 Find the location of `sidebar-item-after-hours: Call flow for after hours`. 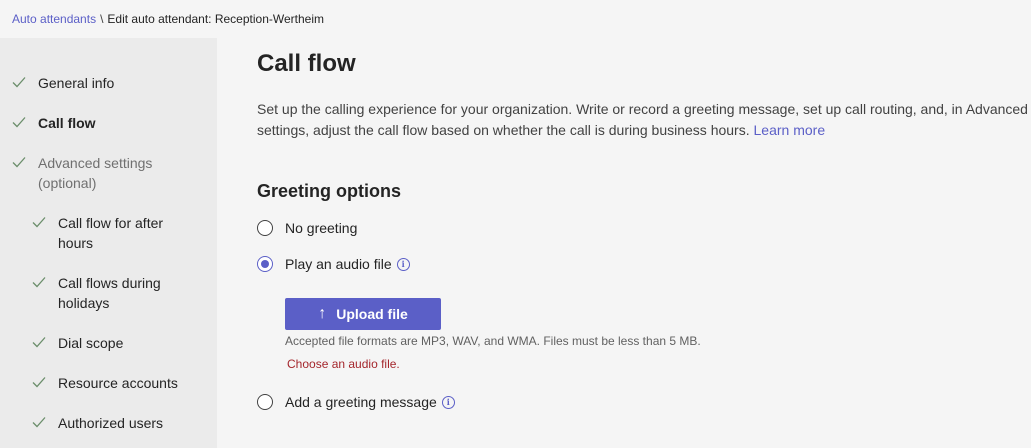

sidebar-item-after-hours: Call flow for after hours is located at coordinates (104, 233).